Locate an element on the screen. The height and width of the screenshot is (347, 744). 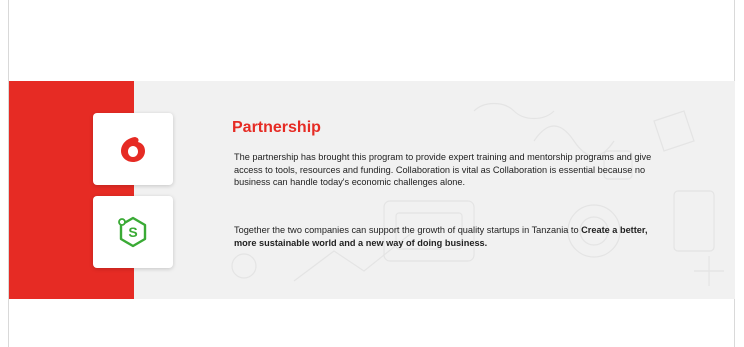
vodafone-logo-card is located at coordinates (133, 149).